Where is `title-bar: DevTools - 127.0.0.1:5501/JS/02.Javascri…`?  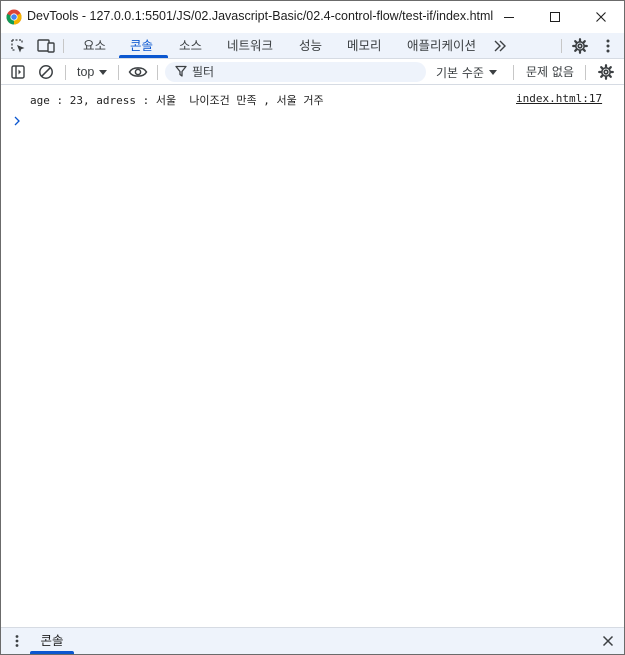 title-bar: DevTools - 127.0.0.1:5501/JS/02.Javascri… is located at coordinates (312, 17).